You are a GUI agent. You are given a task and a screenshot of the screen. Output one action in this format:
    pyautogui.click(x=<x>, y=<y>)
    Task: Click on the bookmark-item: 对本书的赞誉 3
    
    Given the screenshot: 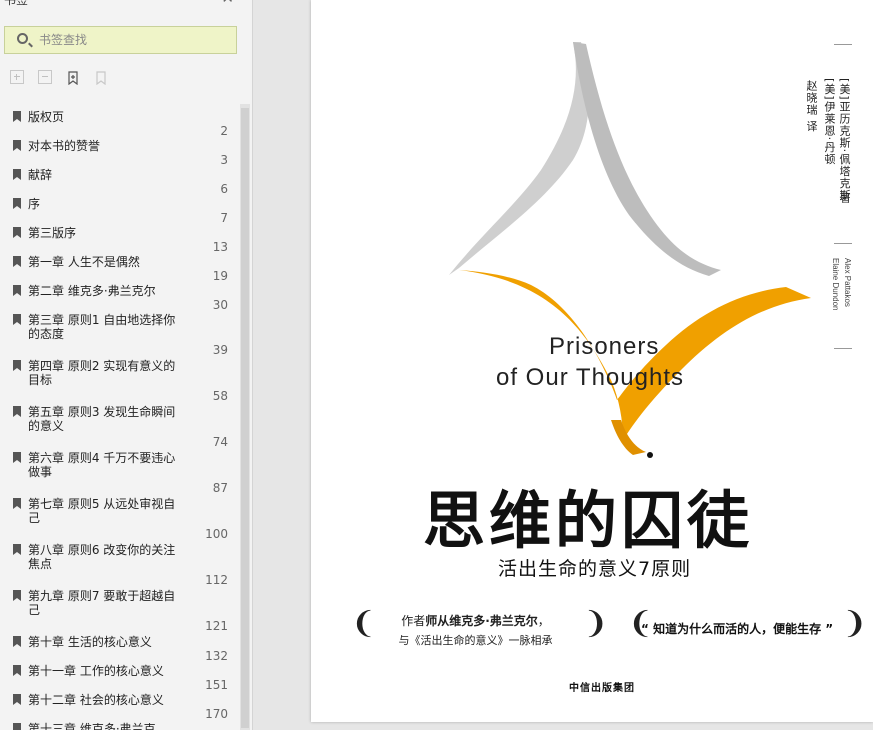 What is the action you would take?
    pyautogui.click(x=120, y=153)
    